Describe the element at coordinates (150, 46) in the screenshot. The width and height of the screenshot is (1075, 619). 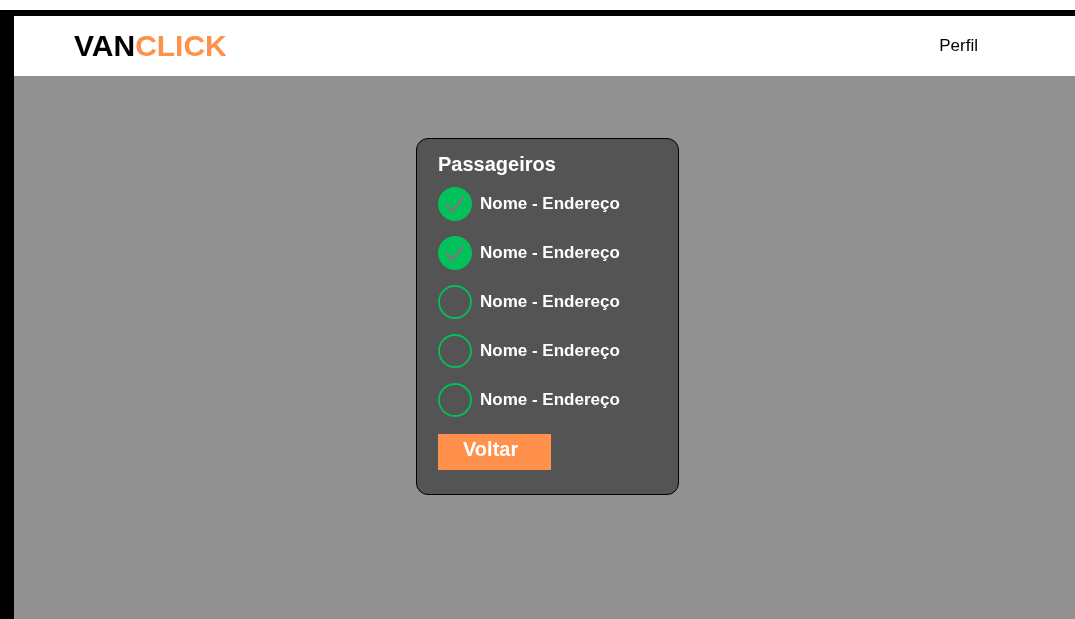
I see `logo: VANCLICK` at that location.